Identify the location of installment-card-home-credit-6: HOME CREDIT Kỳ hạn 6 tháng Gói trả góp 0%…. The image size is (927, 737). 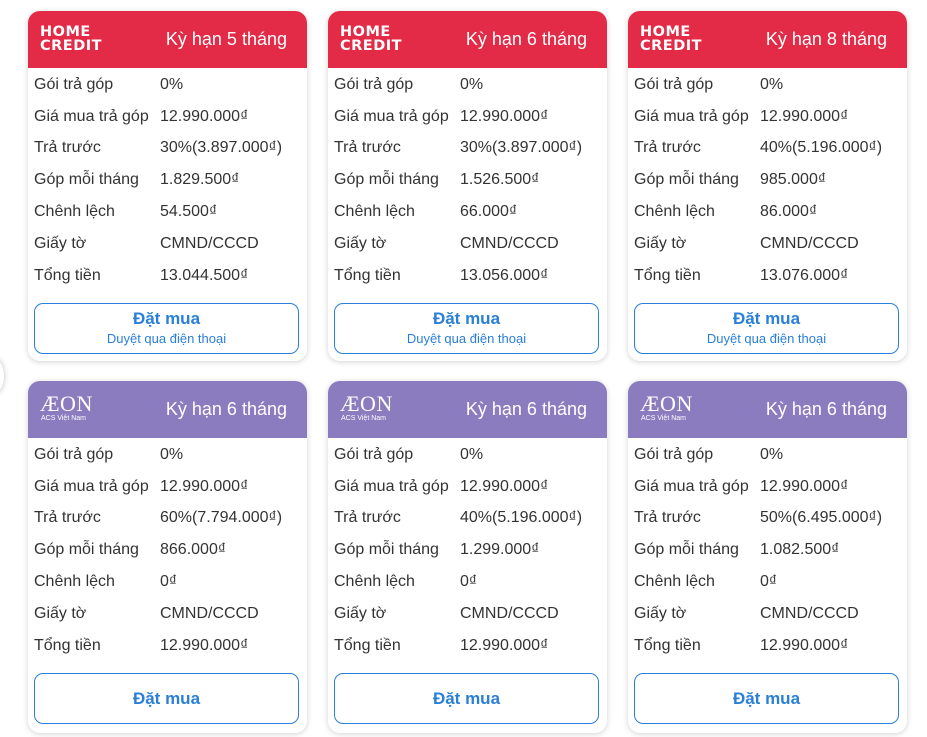
(467, 186).